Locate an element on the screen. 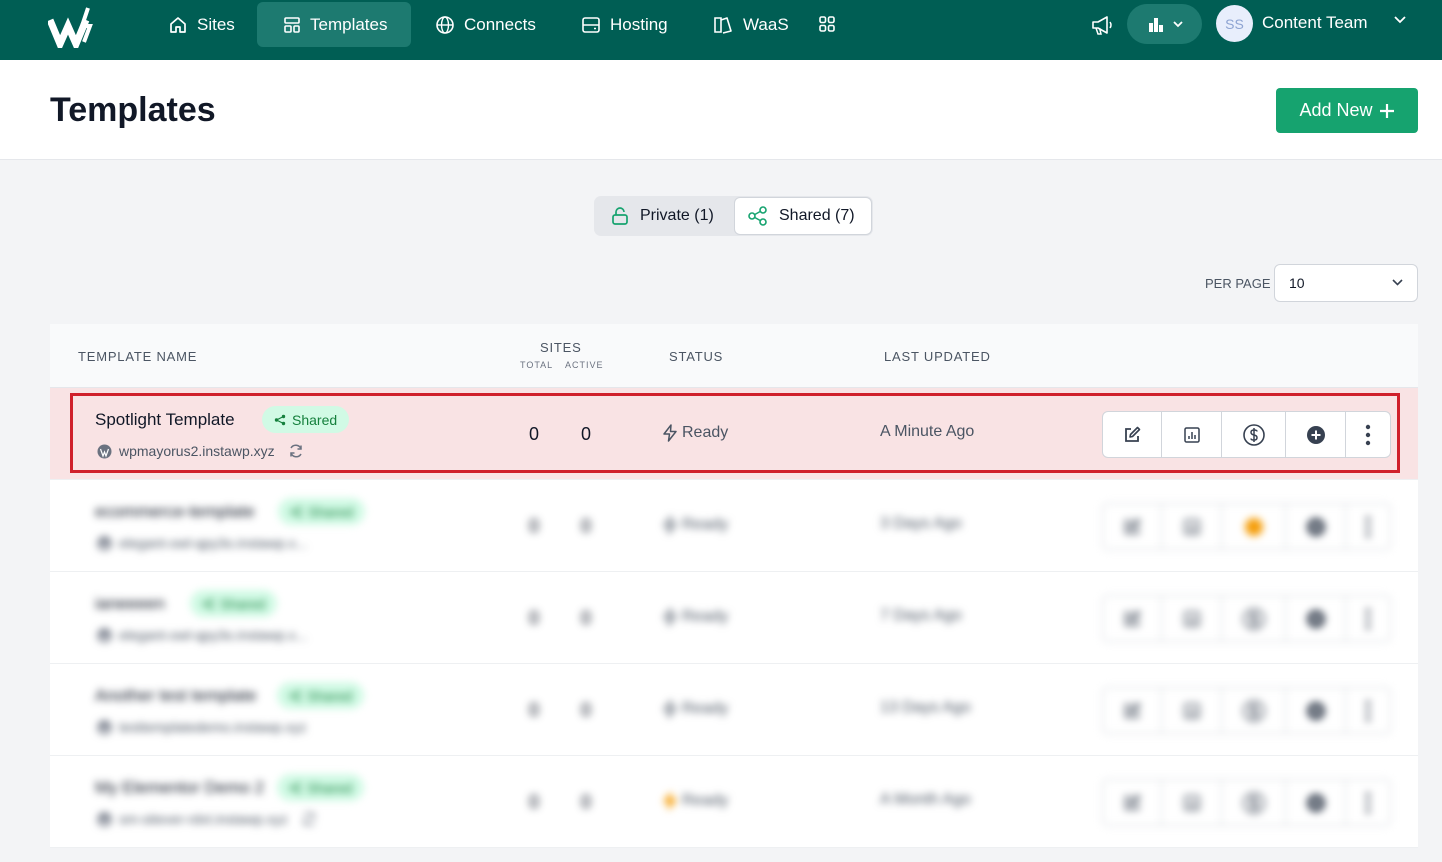  nav-templates-label: Templates is located at coordinates (349, 24).